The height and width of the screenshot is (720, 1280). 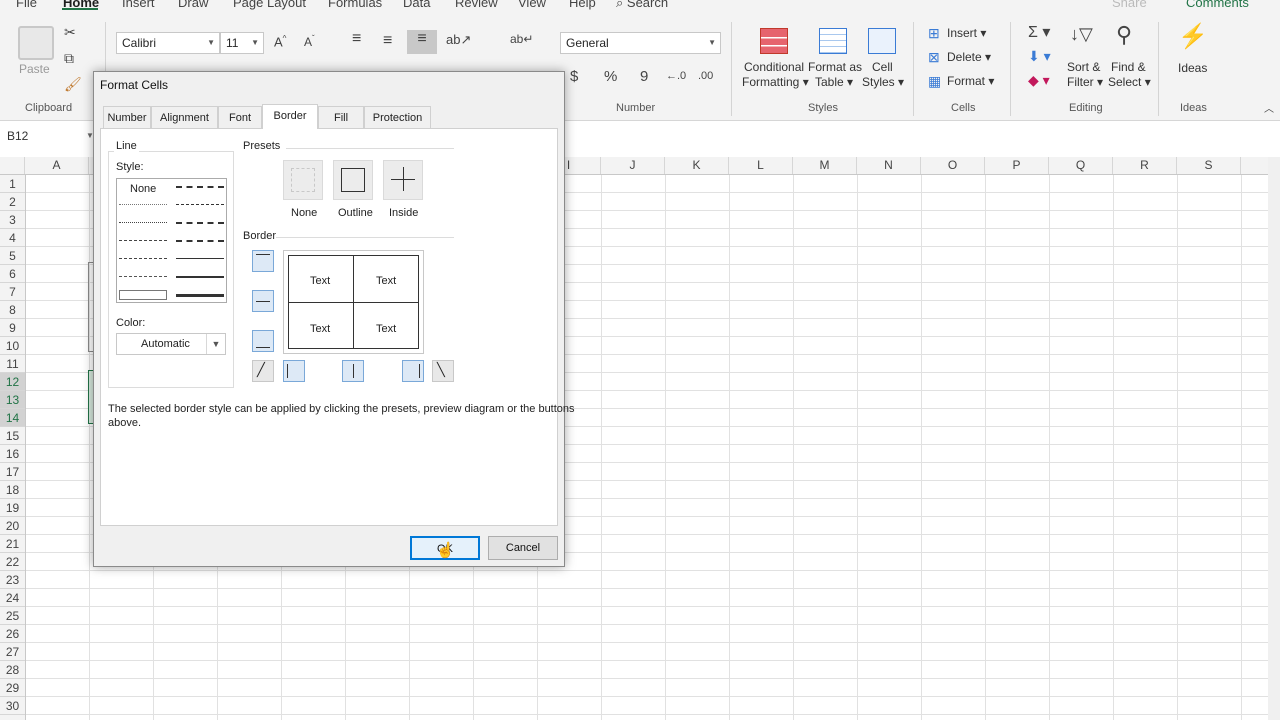 What do you see at coordinates (12, 598) in the screenshot?
I see `row-header-24: 24` at bounding box center [12, 598].